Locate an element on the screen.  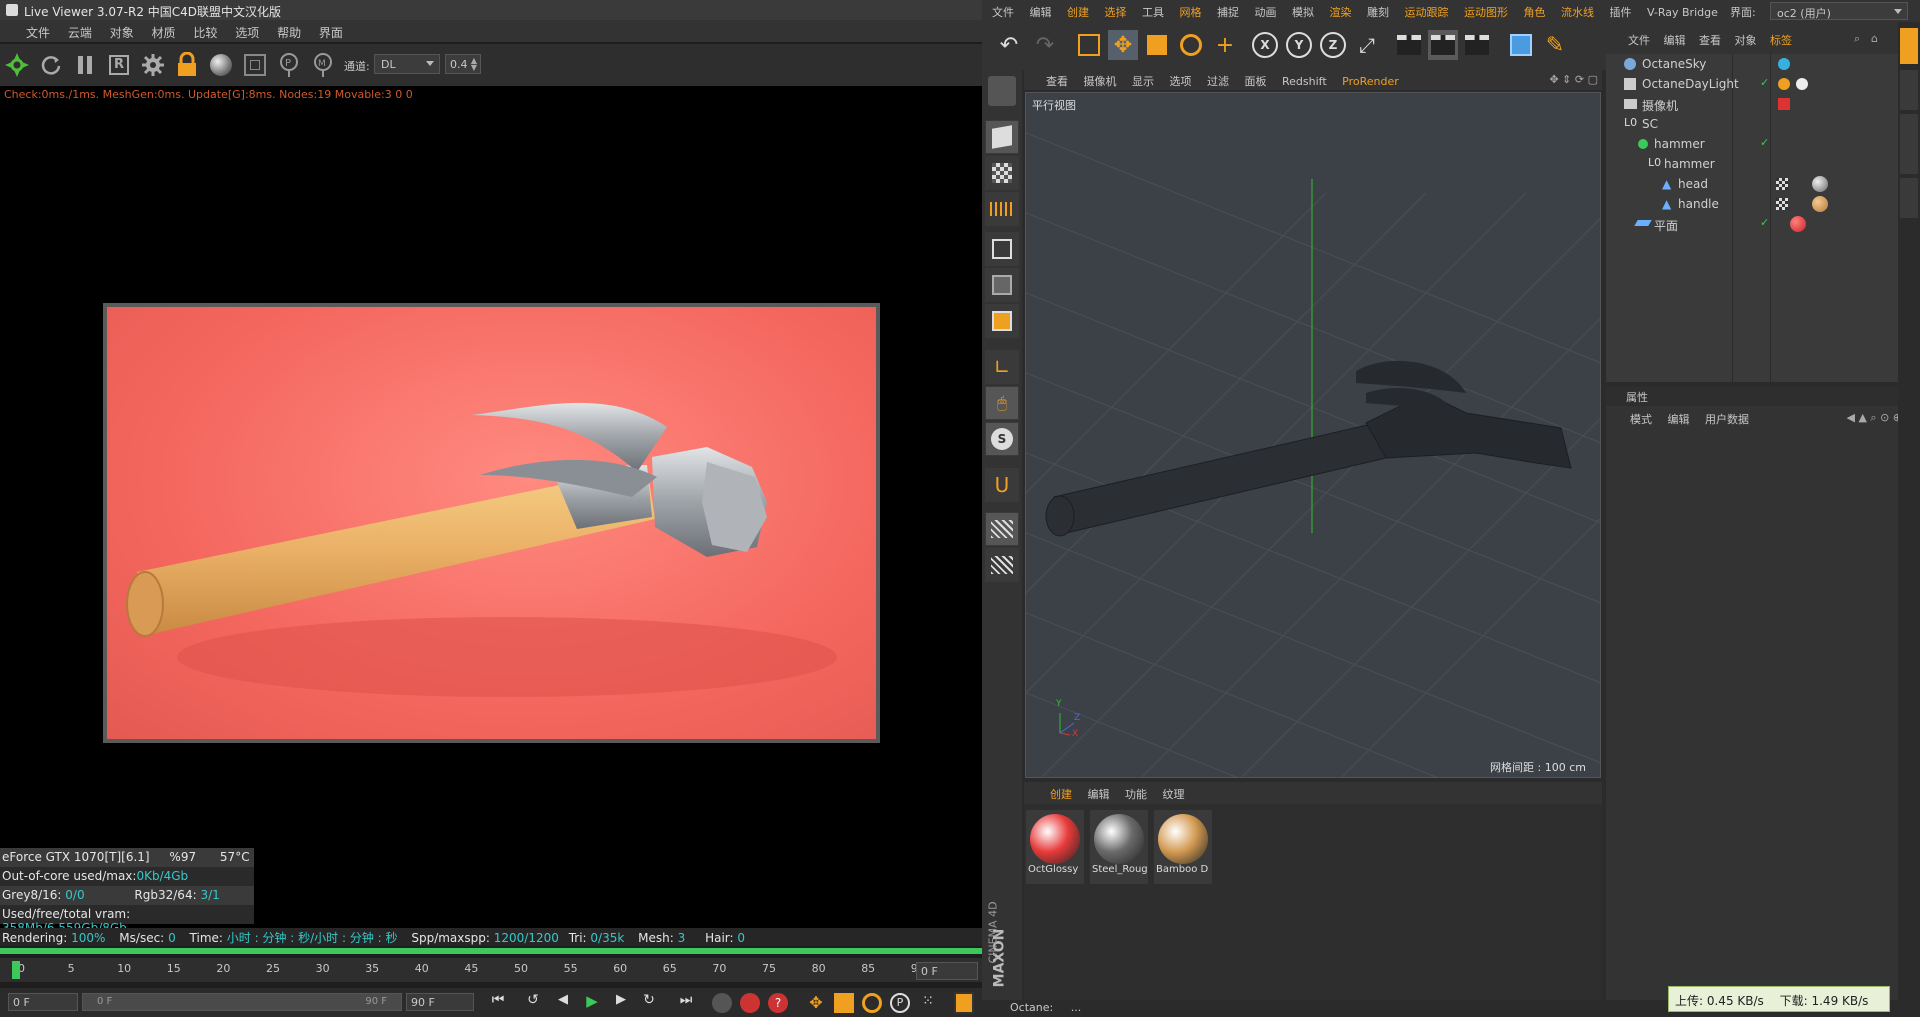
menu-snap: 捕捉 is located at coordinates (1228, 12).